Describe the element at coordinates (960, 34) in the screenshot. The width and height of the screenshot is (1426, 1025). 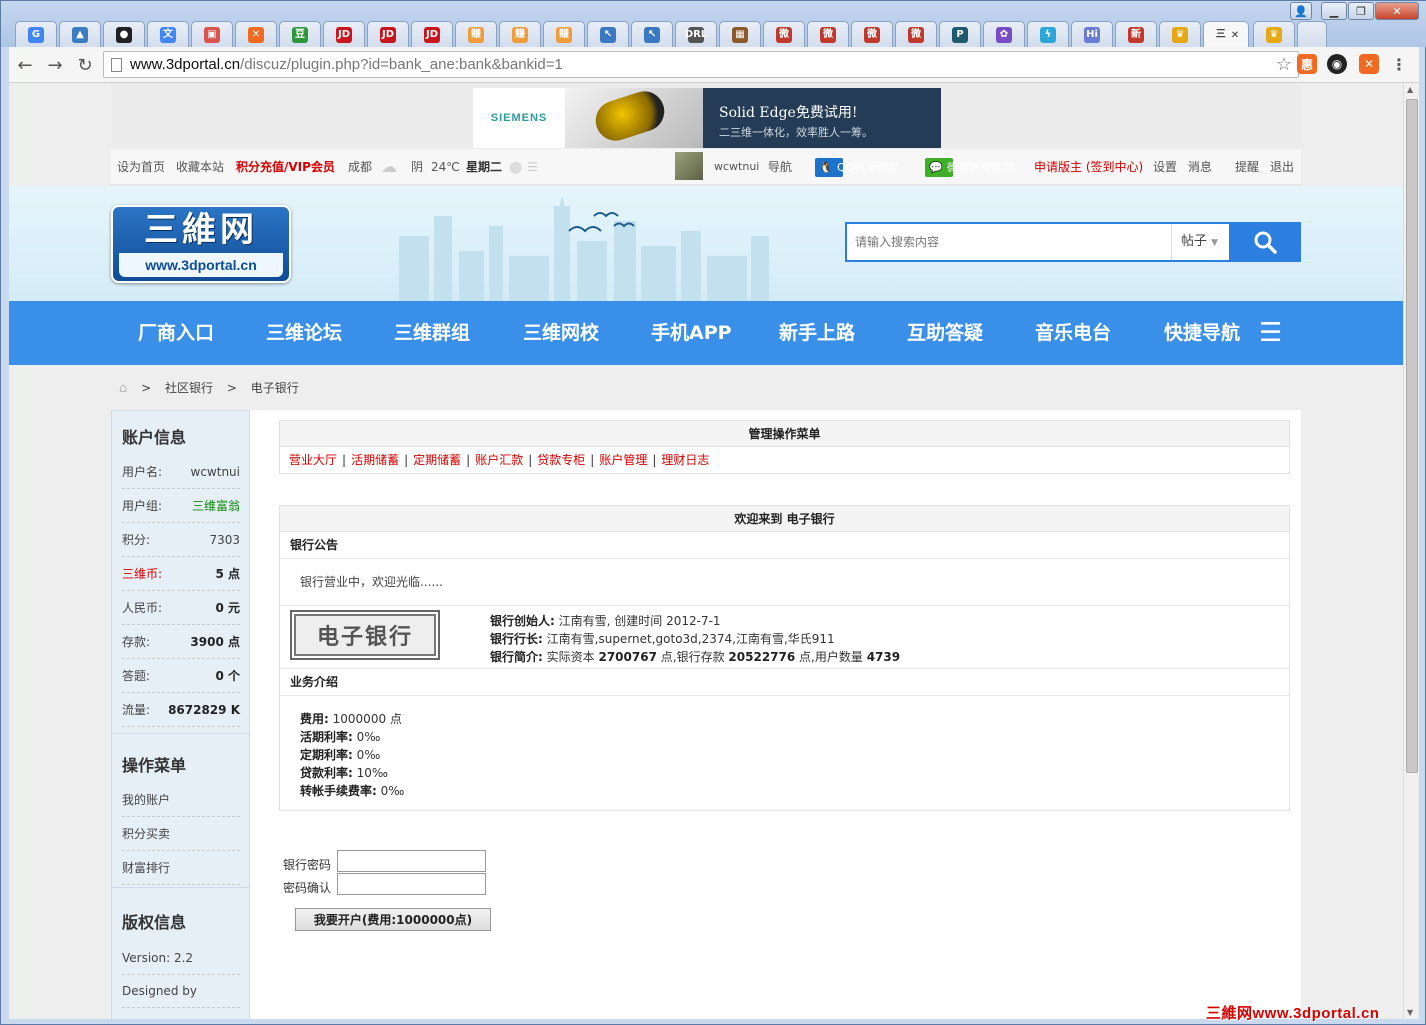
I see `browser-tab: P` at that location.